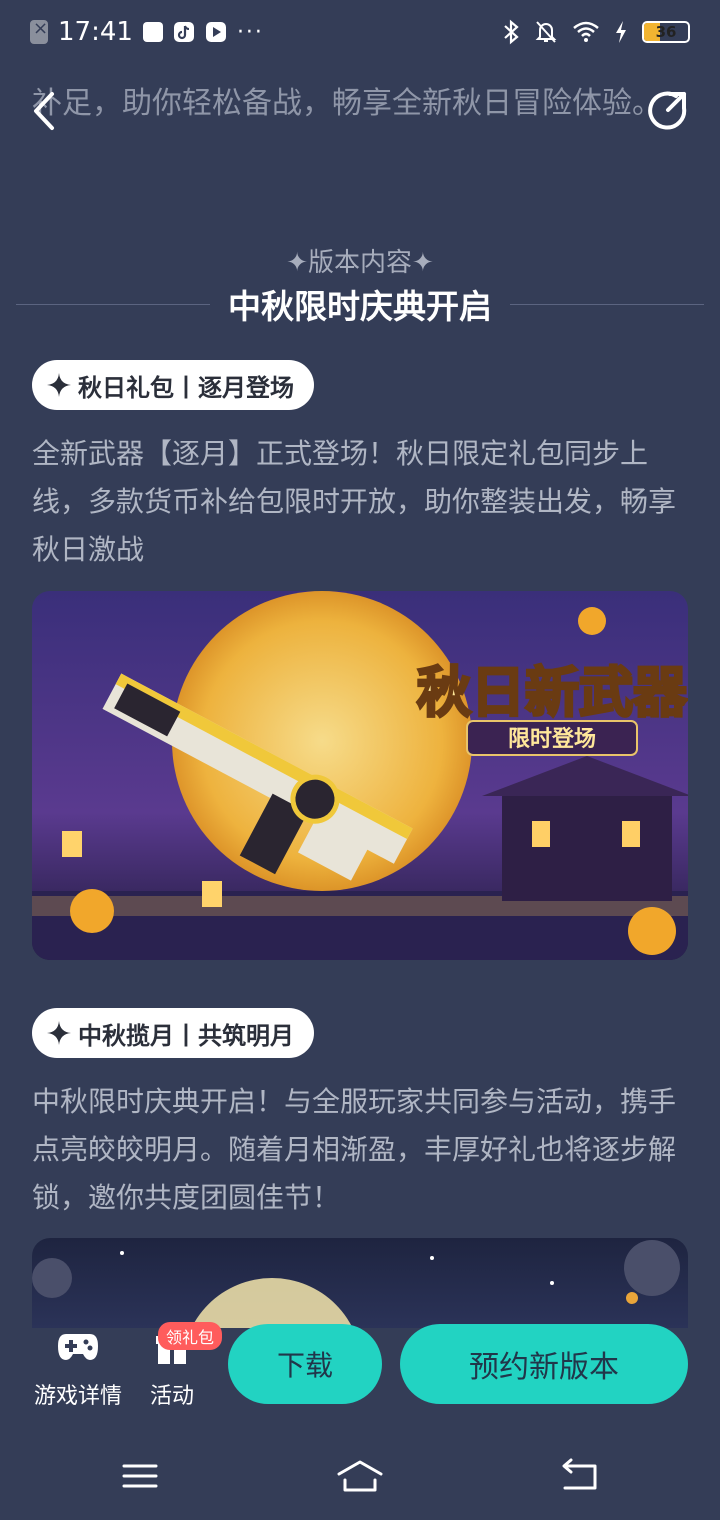 This screenshot has height=1520, width=720. What do you see at coordinates (95, 32) in the screenshot?
I see `status-time: 17:41` at bounding box center [95, 32].